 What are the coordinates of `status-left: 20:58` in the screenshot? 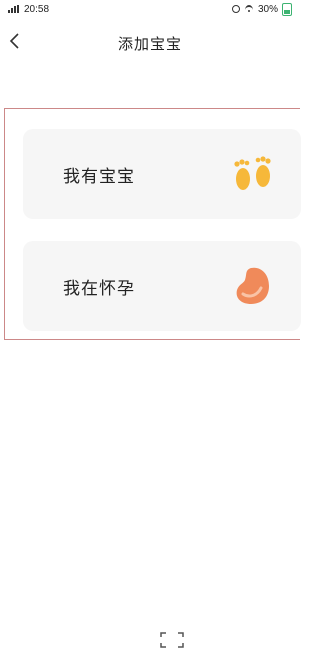 It's located at (28, 9).